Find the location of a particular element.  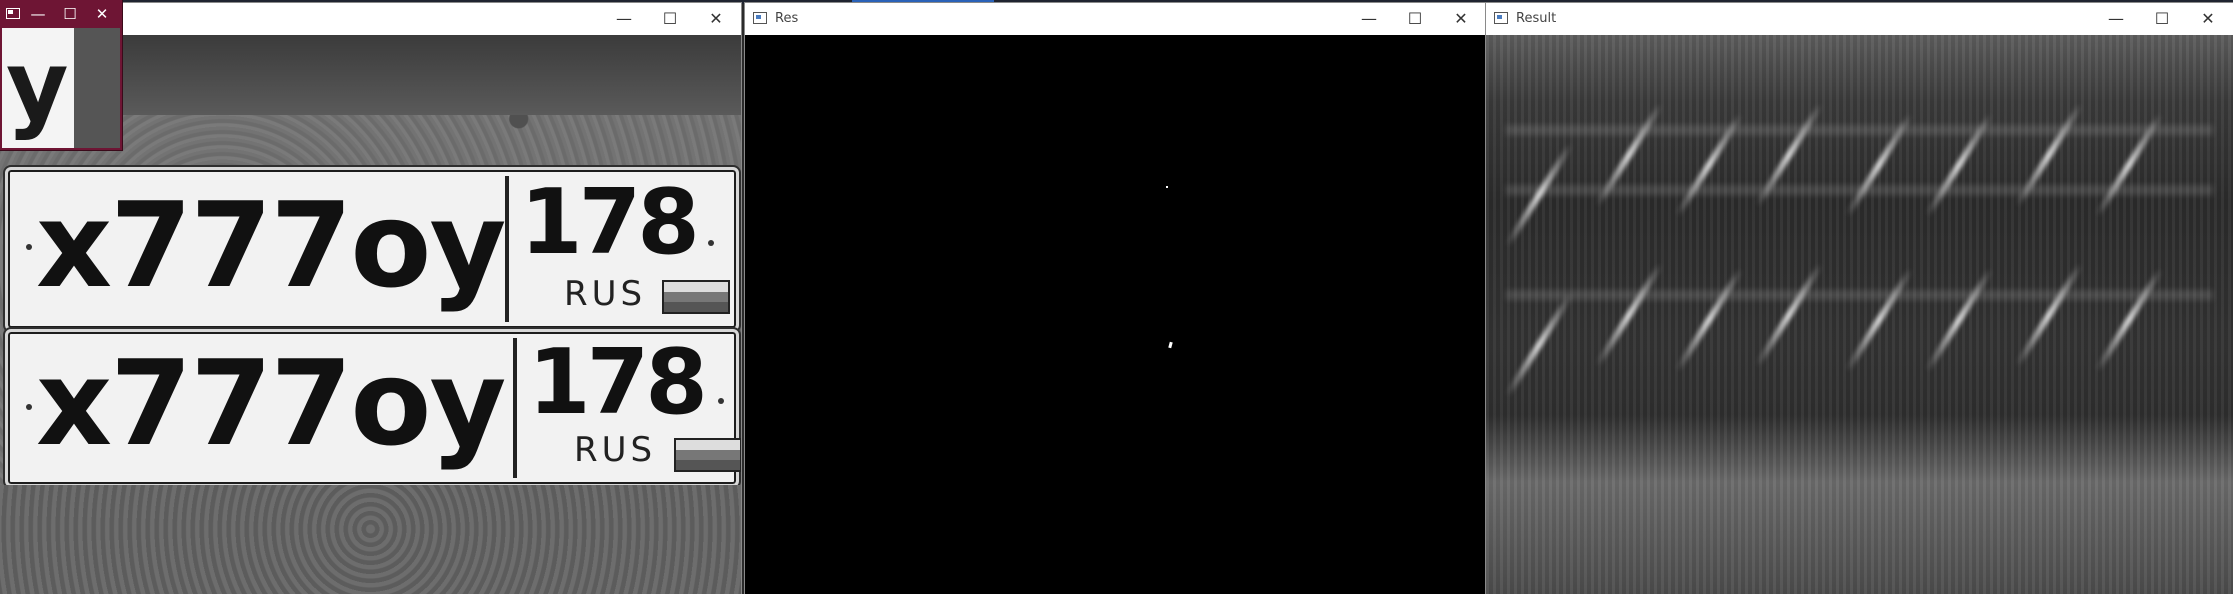

window-template: — ☐ ✕ y is located at coordinates (61, 75).